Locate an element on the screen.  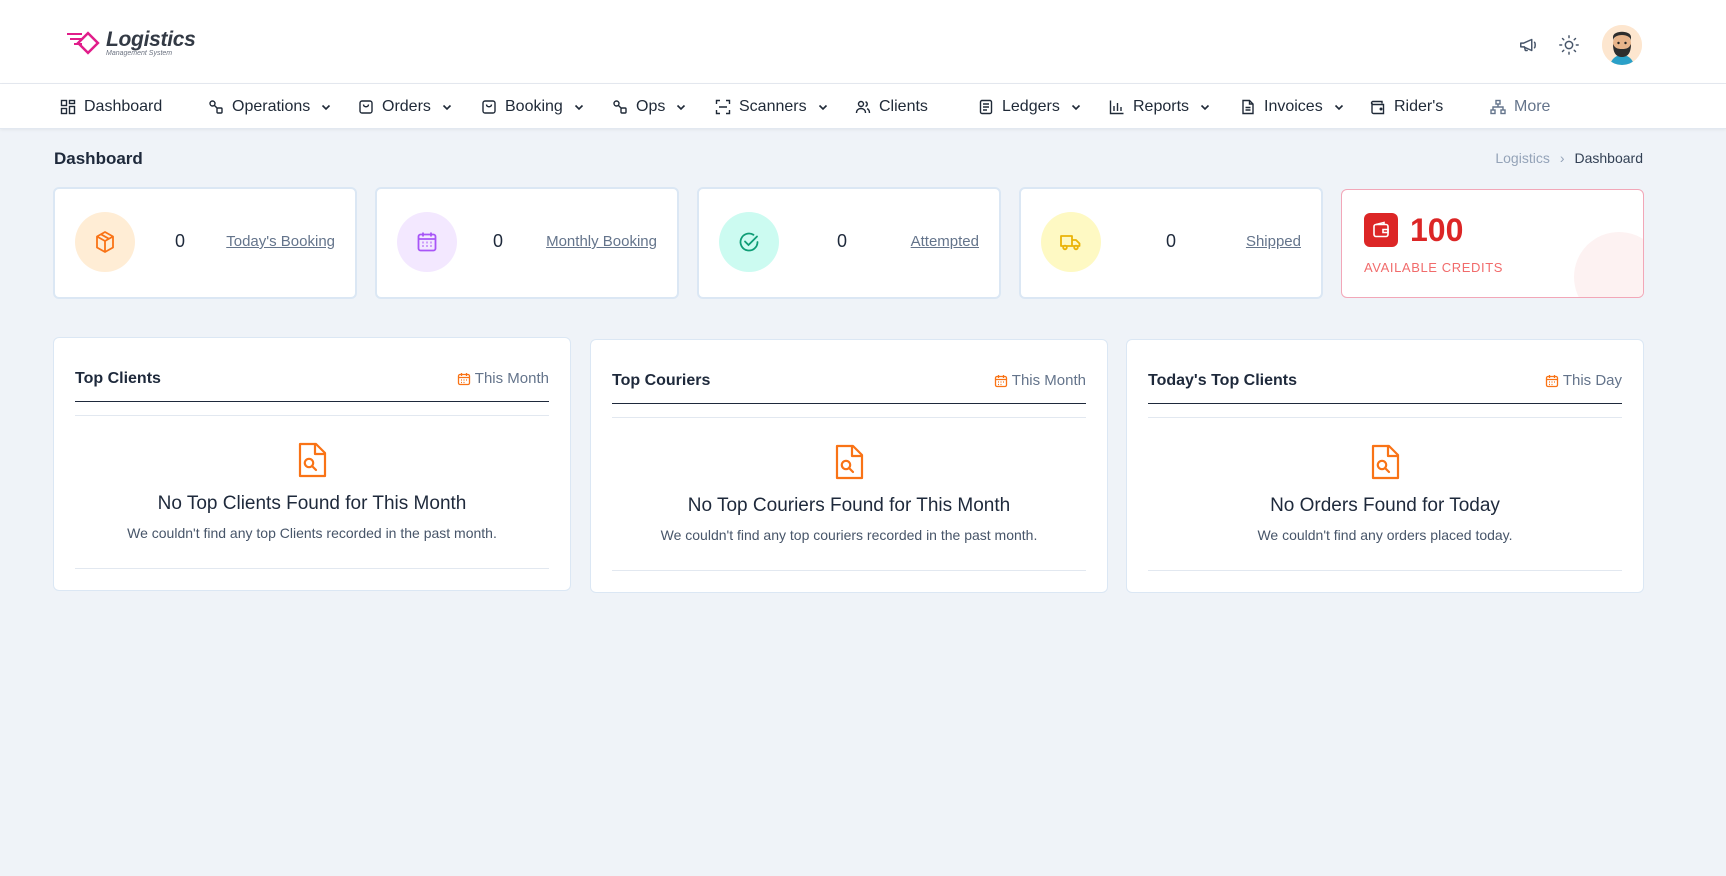
nav-label: Booking is located at coordinates (534, 106).